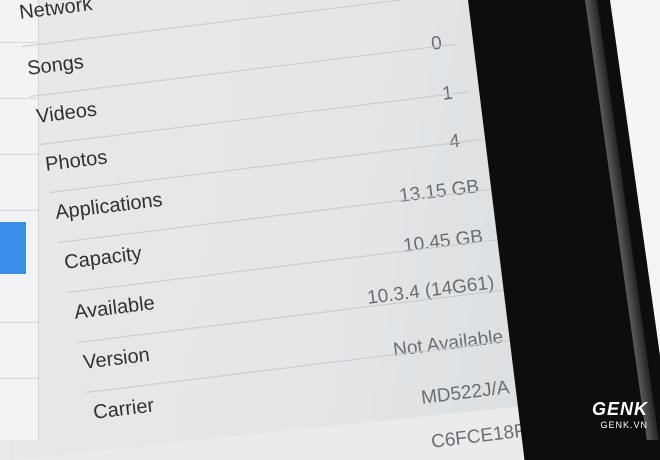 The width and height of the screenshot is (660, 460). I want to click on sidebar-item-selected, so click(13, 248).